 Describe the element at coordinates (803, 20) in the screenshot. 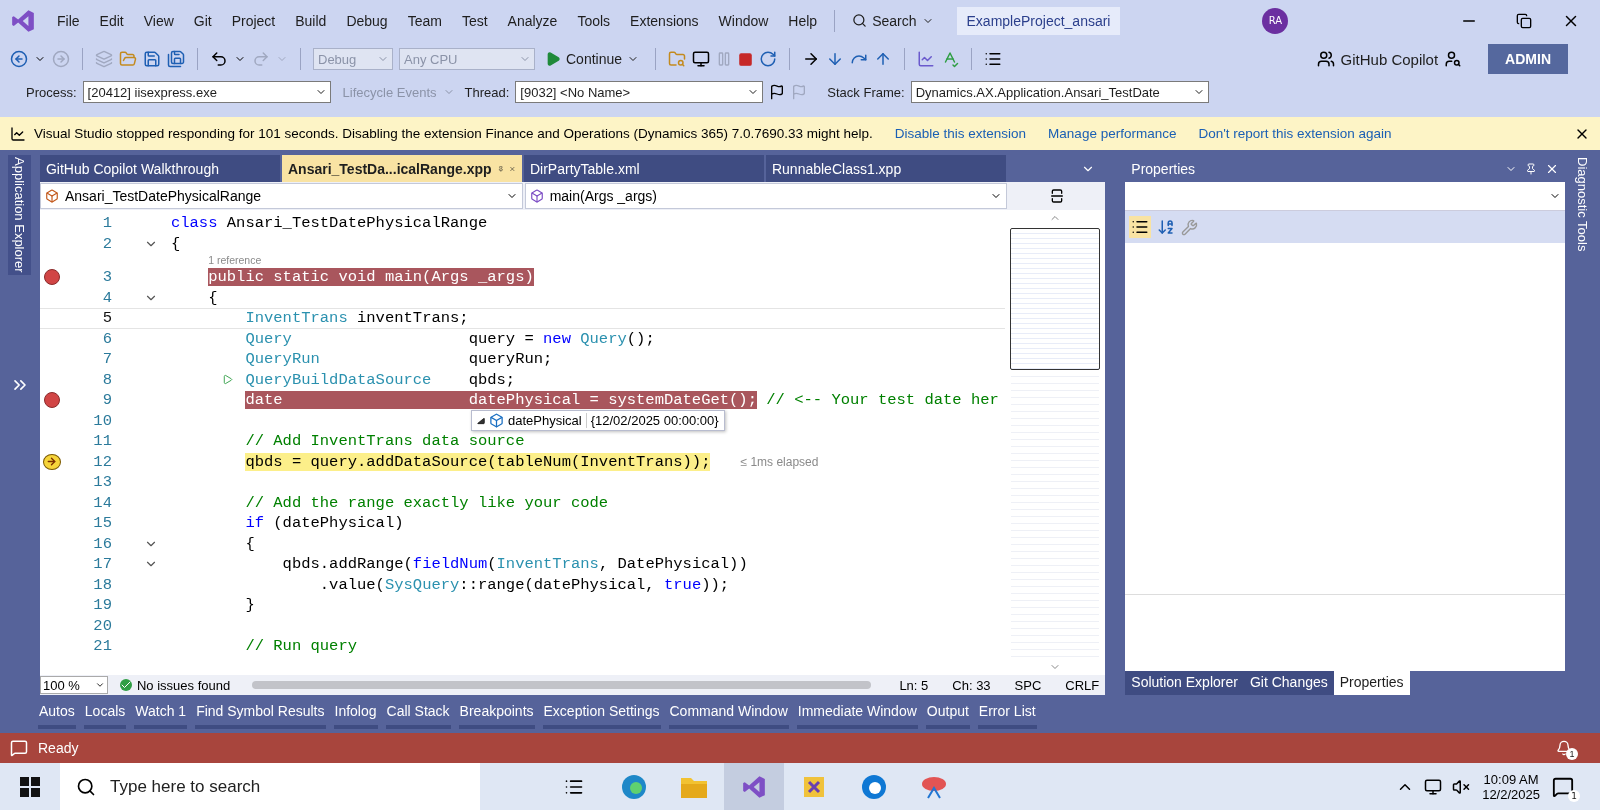

I see `menu-item: Help` at that location.